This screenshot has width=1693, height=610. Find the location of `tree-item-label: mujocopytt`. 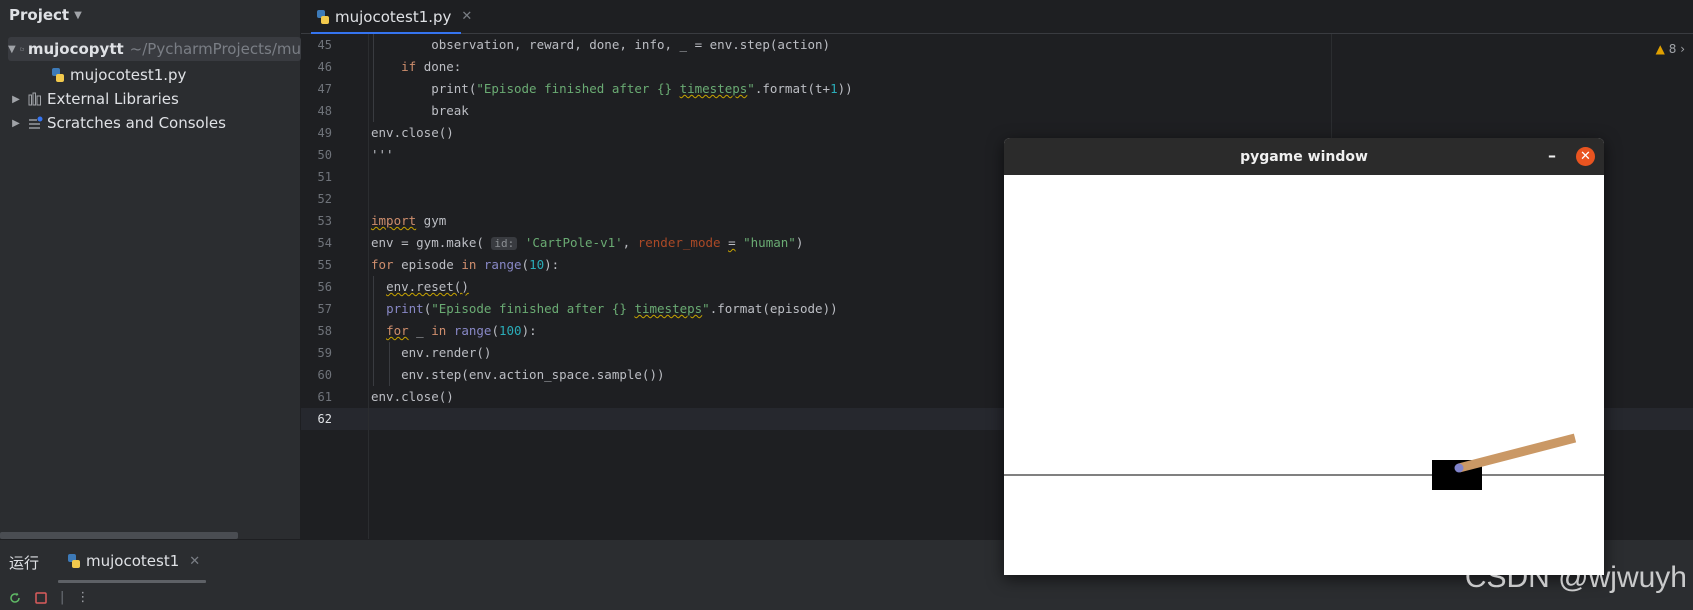

tree-item-label: mujocopytt is located at coordinates (75, 49).